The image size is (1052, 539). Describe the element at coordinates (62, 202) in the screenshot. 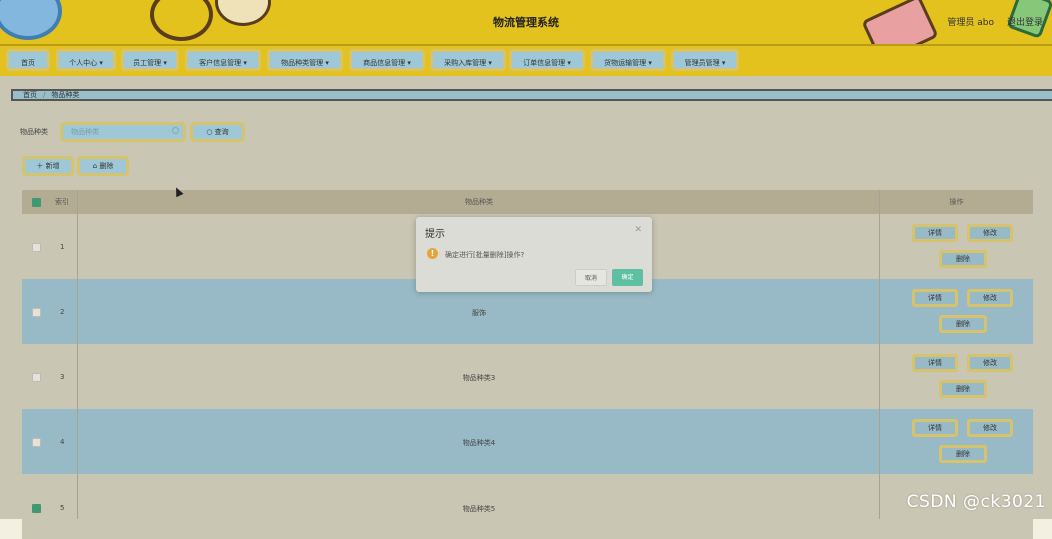

I see `header-index: 索引` at that location.